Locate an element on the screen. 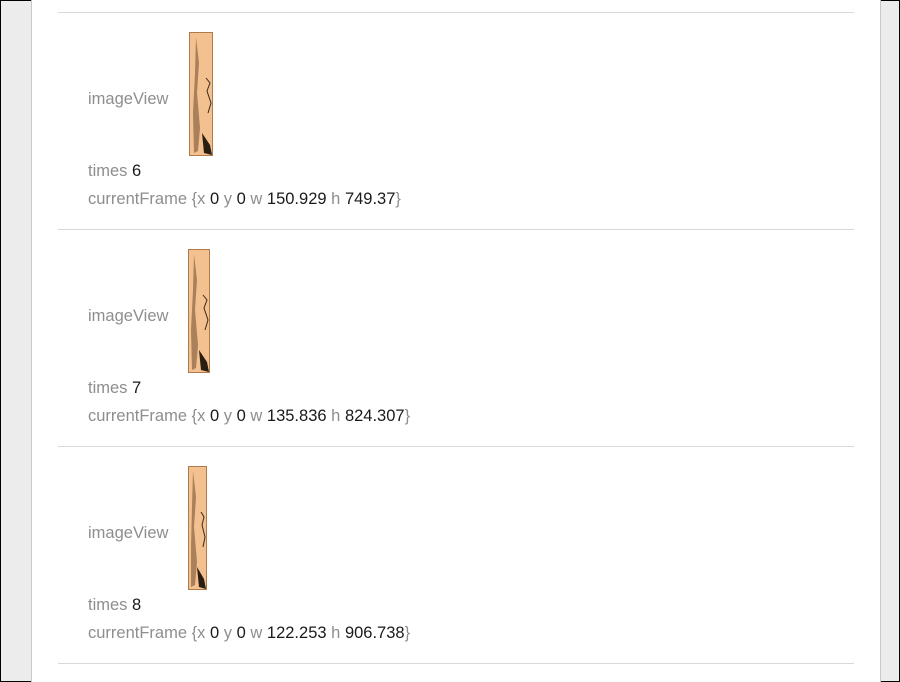 The width and height of the screenshot is (900, 682). times-value: 8 is located at coordinates (137, 605).